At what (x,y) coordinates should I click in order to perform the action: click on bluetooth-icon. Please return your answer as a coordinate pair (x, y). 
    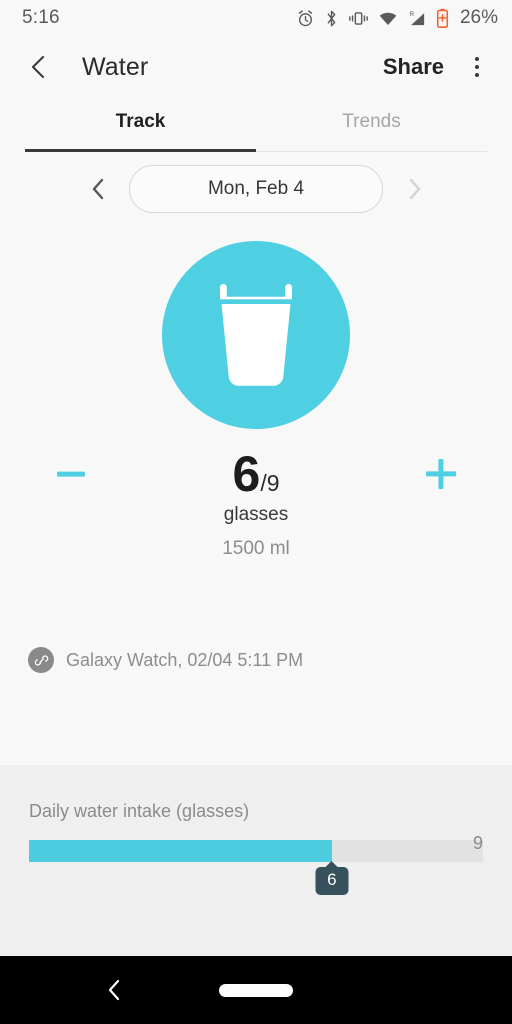
    Looking at the image, I should click on (331, 18).